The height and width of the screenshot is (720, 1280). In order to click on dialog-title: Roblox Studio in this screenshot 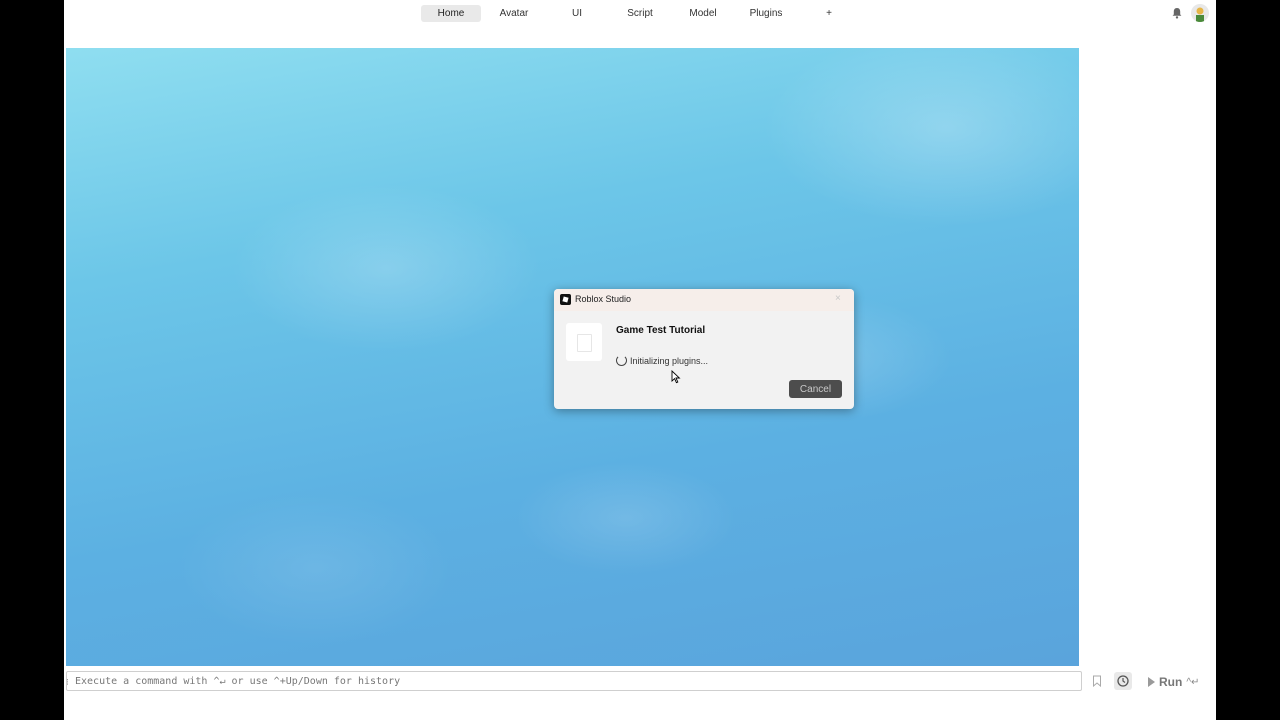, I will do `click(603, 299)`.